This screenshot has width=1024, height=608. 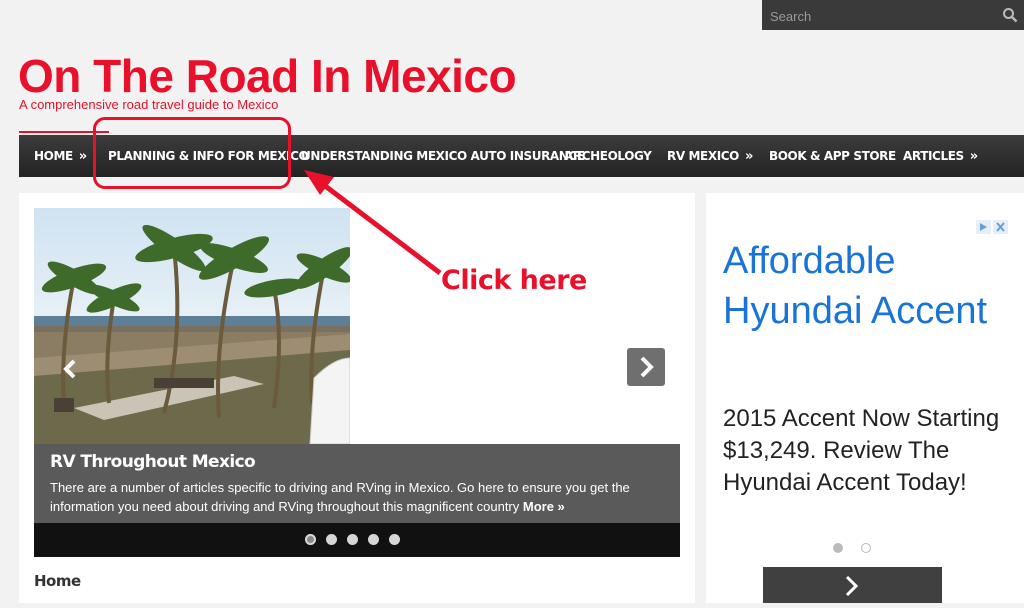 I want to click on slider-pagination, so click(x=357, y=540).